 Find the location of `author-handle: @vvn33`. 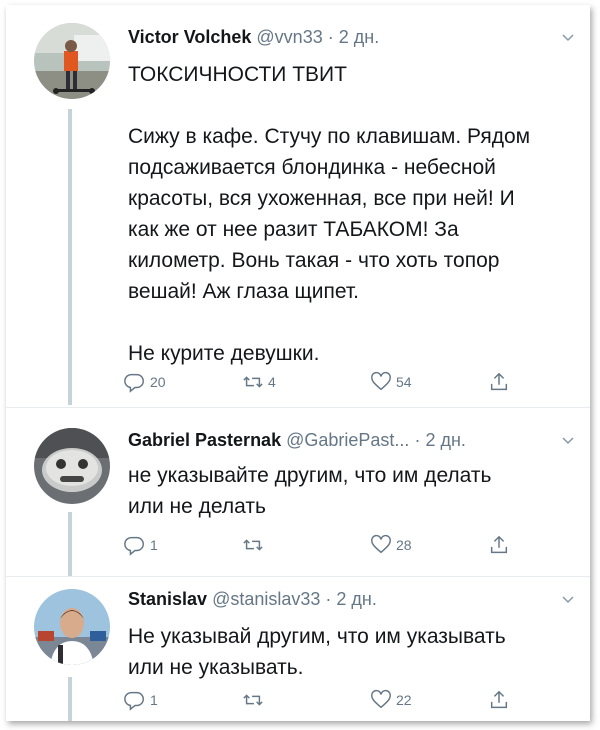

author-handle: @vvn33 is located at coordinates (289, 37).